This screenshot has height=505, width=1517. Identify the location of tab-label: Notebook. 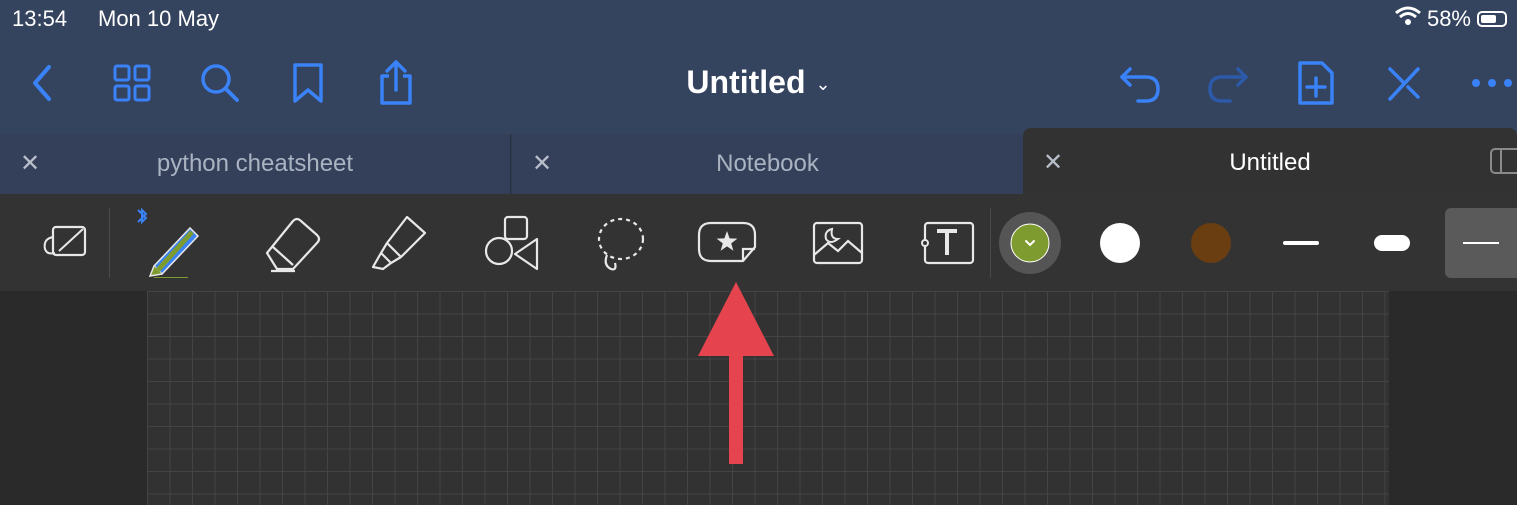
(767, 163).